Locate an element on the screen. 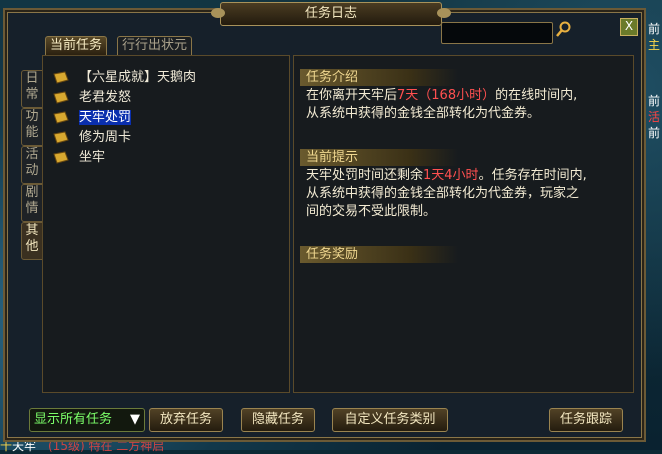 The width and height of the screenshot is (662, 454). intro-text-part: 从系统中获得的金钱全部转化为代金券。 is located at coordinates (423, 113).